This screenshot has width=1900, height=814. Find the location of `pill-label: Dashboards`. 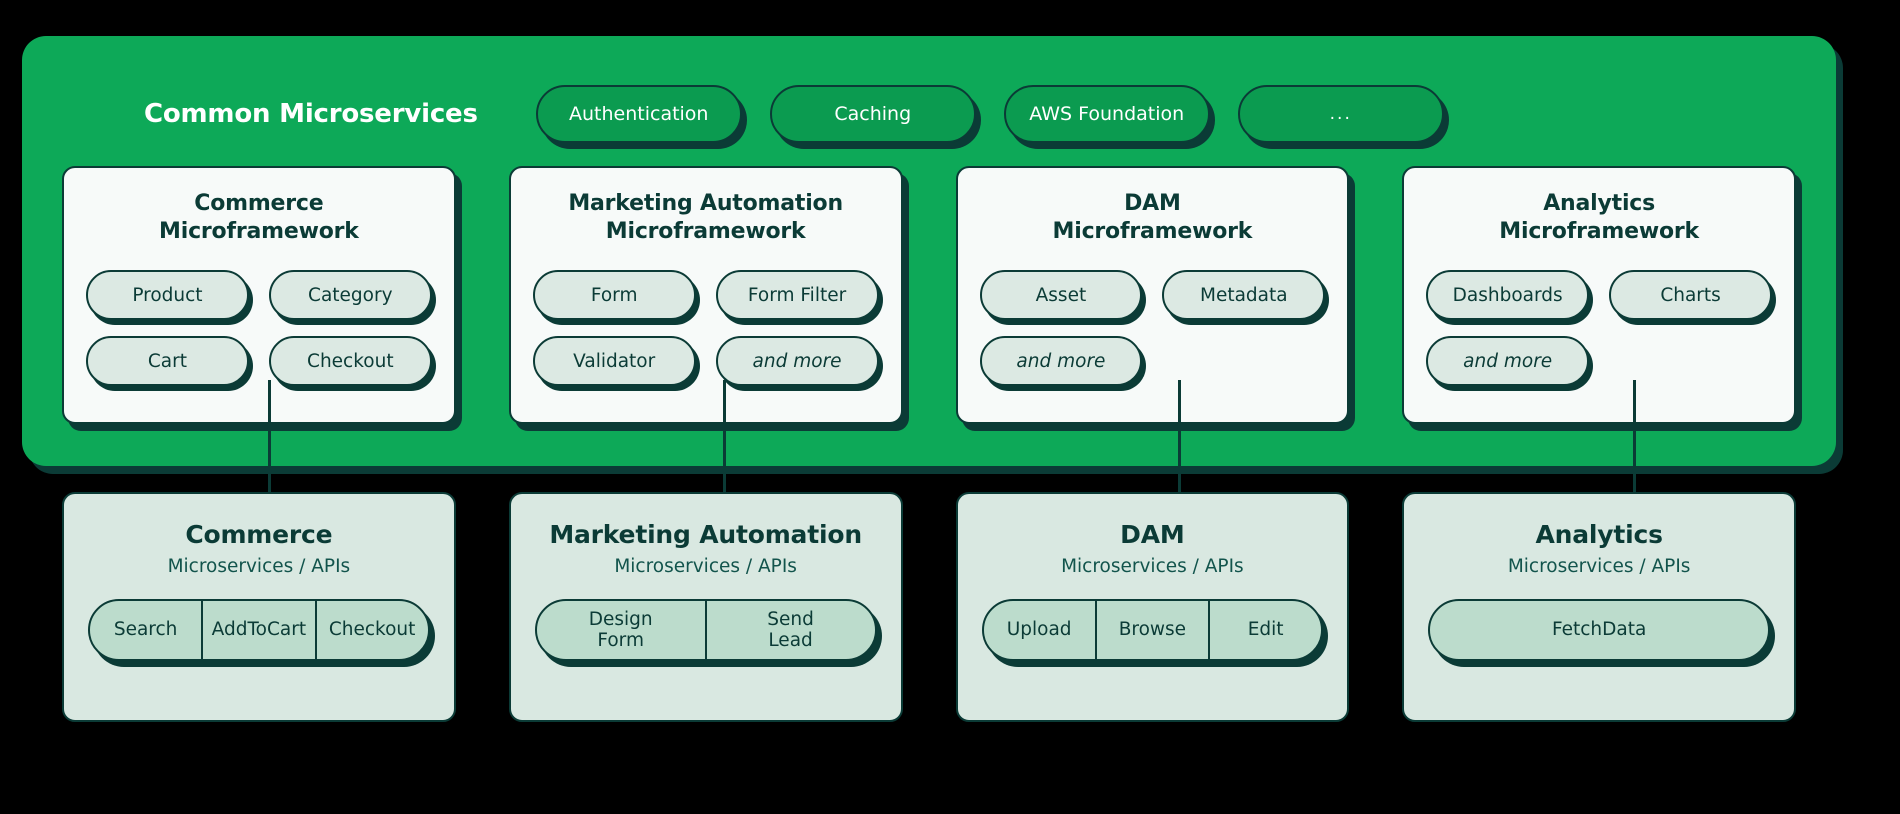

pill-label: Dashboards is located at coordinates (1507, 295).